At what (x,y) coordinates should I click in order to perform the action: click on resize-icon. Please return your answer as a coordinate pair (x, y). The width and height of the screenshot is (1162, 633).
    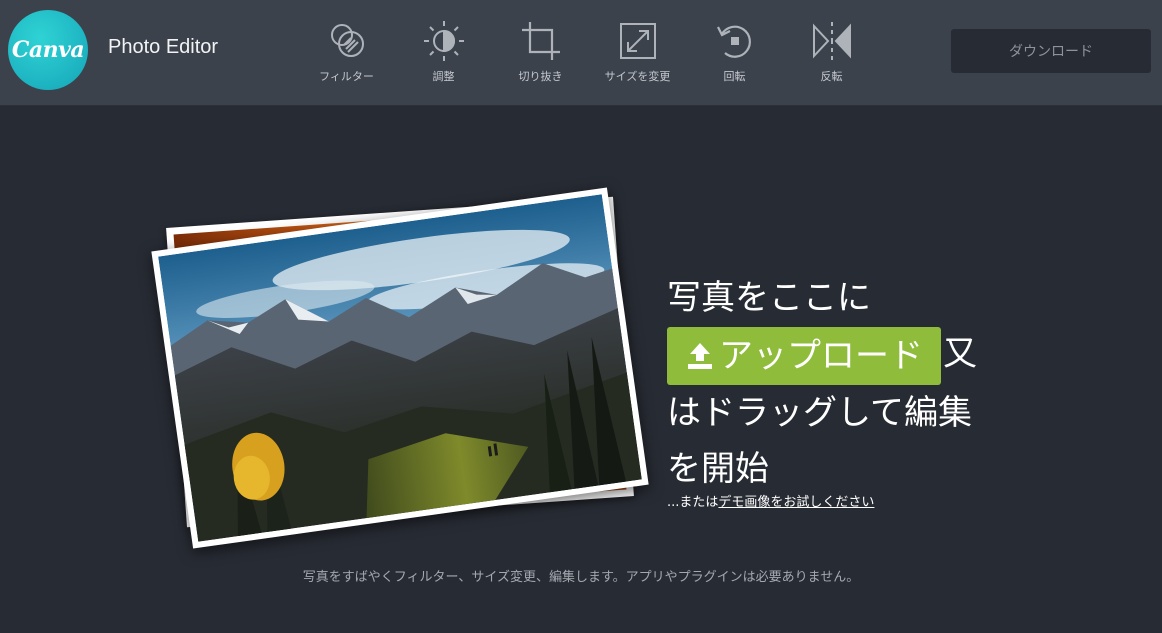
    Looking at the image, I should click on (637, 41).